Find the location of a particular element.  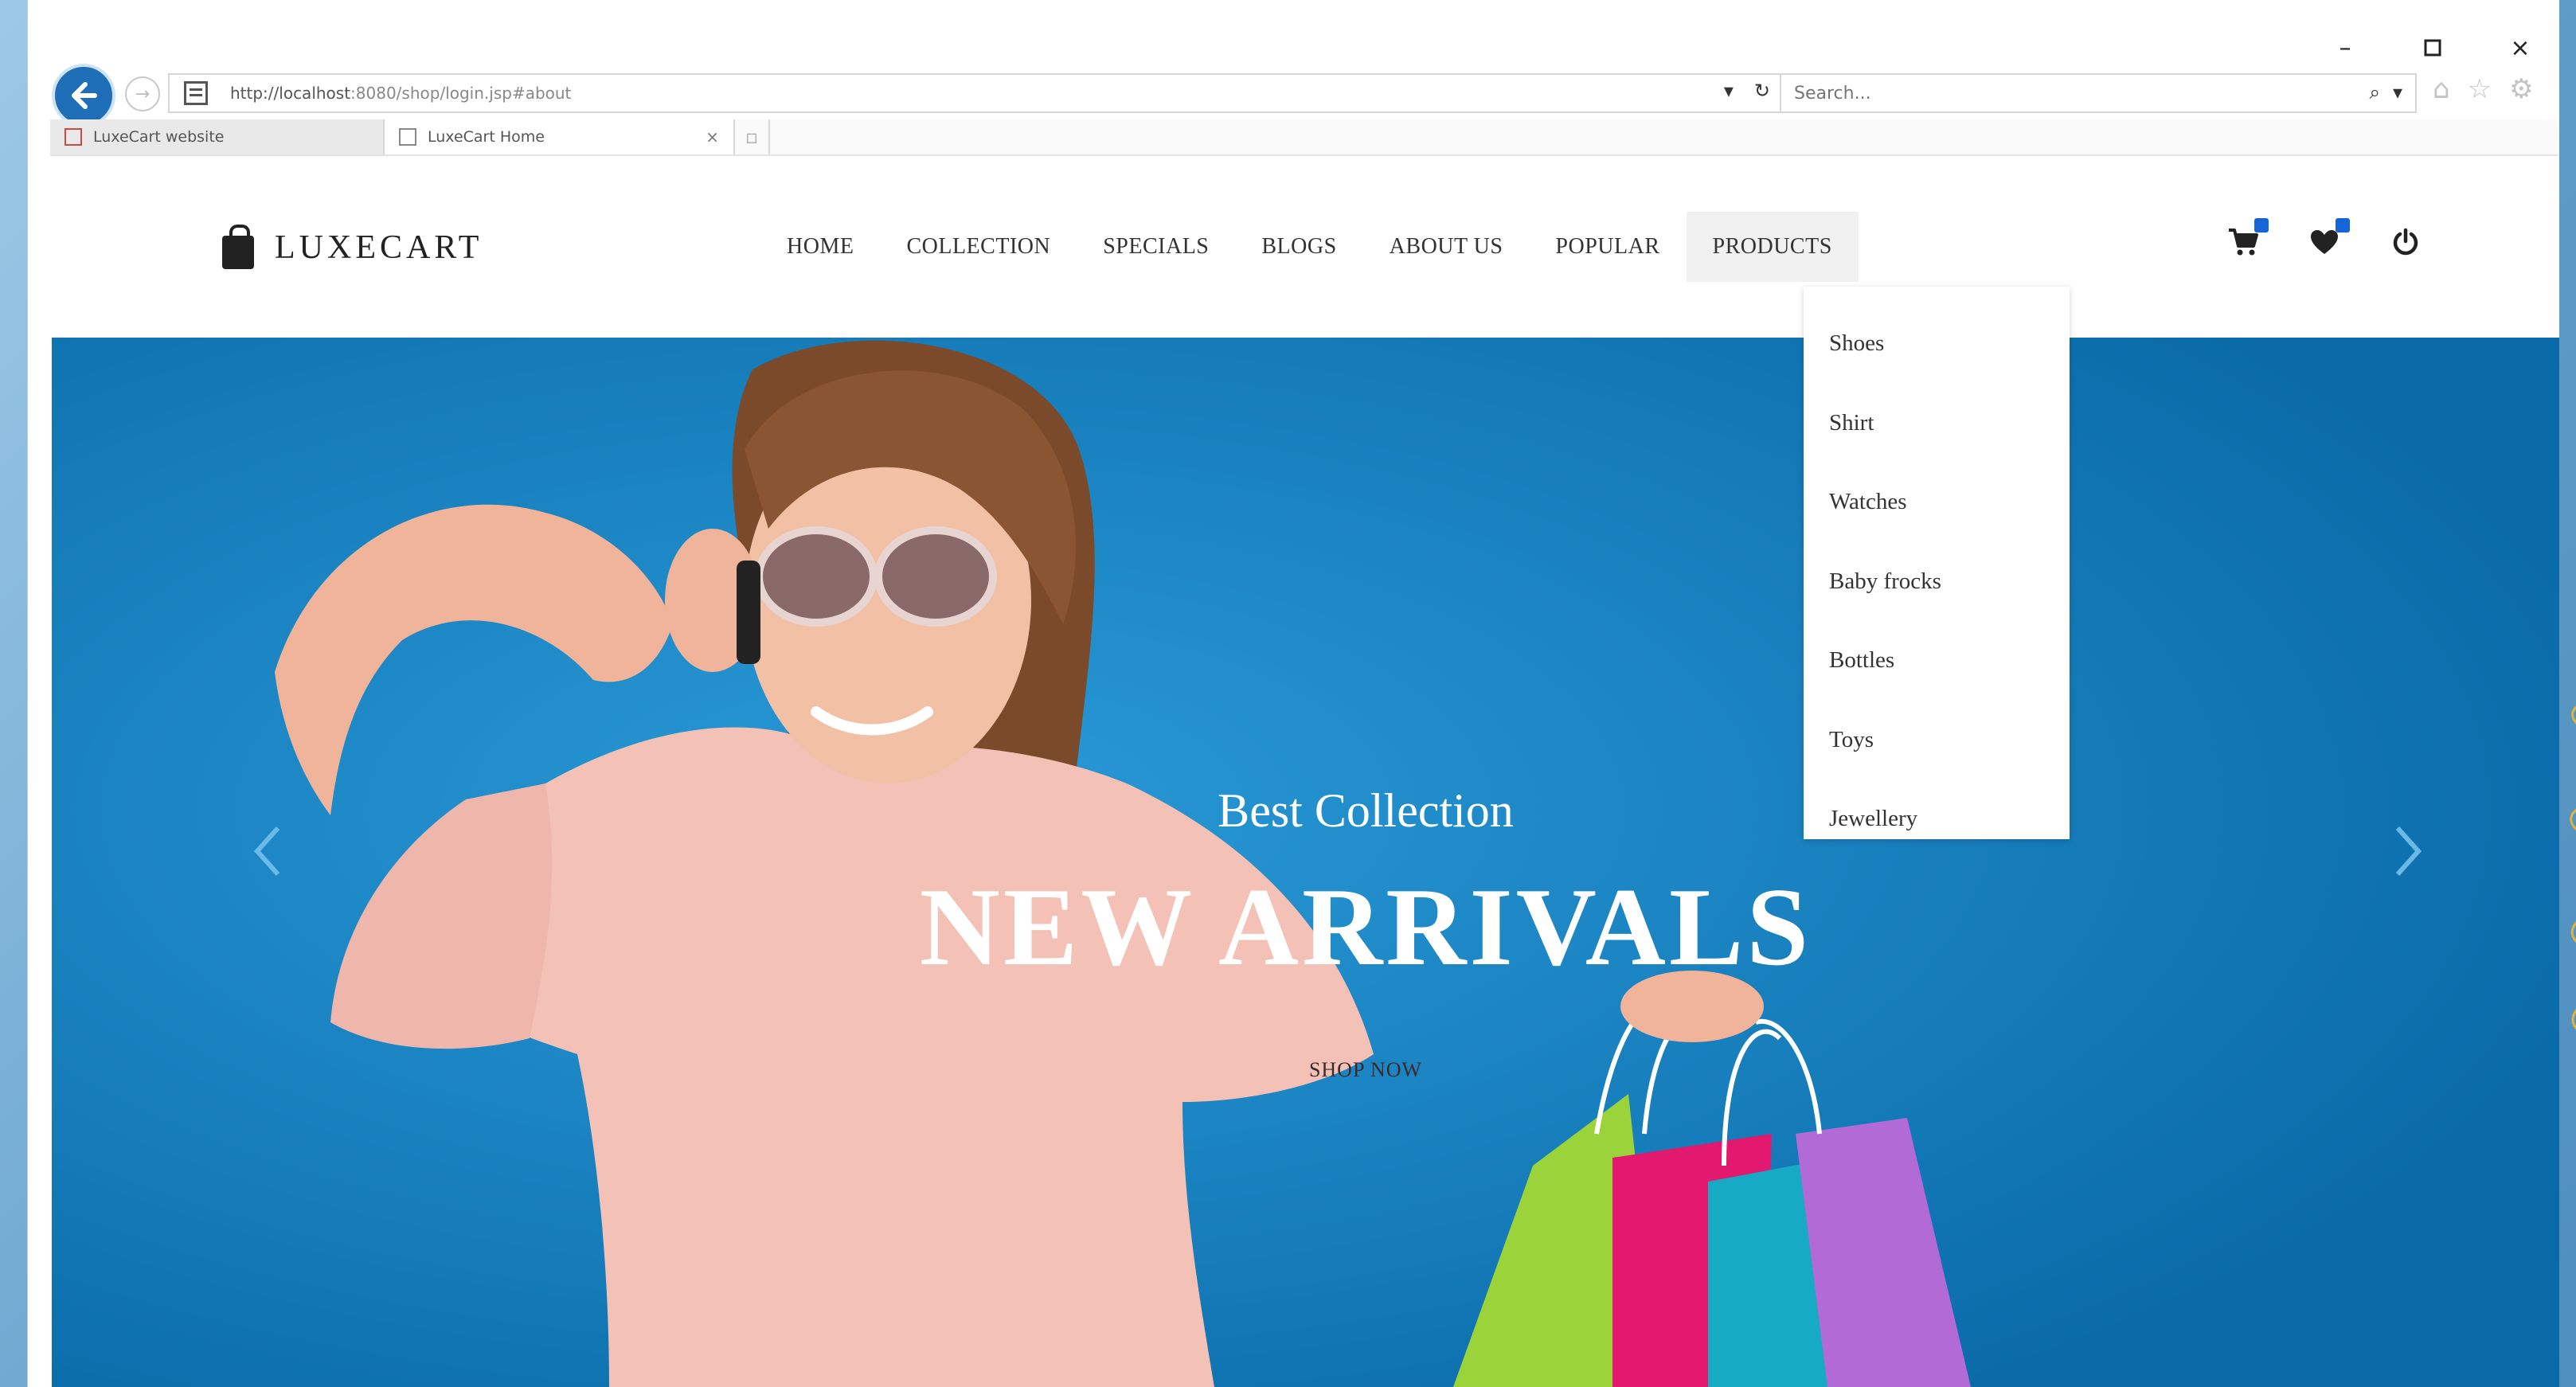

nav-about-us: ABOUT US is located at coordinates (1447, 247).